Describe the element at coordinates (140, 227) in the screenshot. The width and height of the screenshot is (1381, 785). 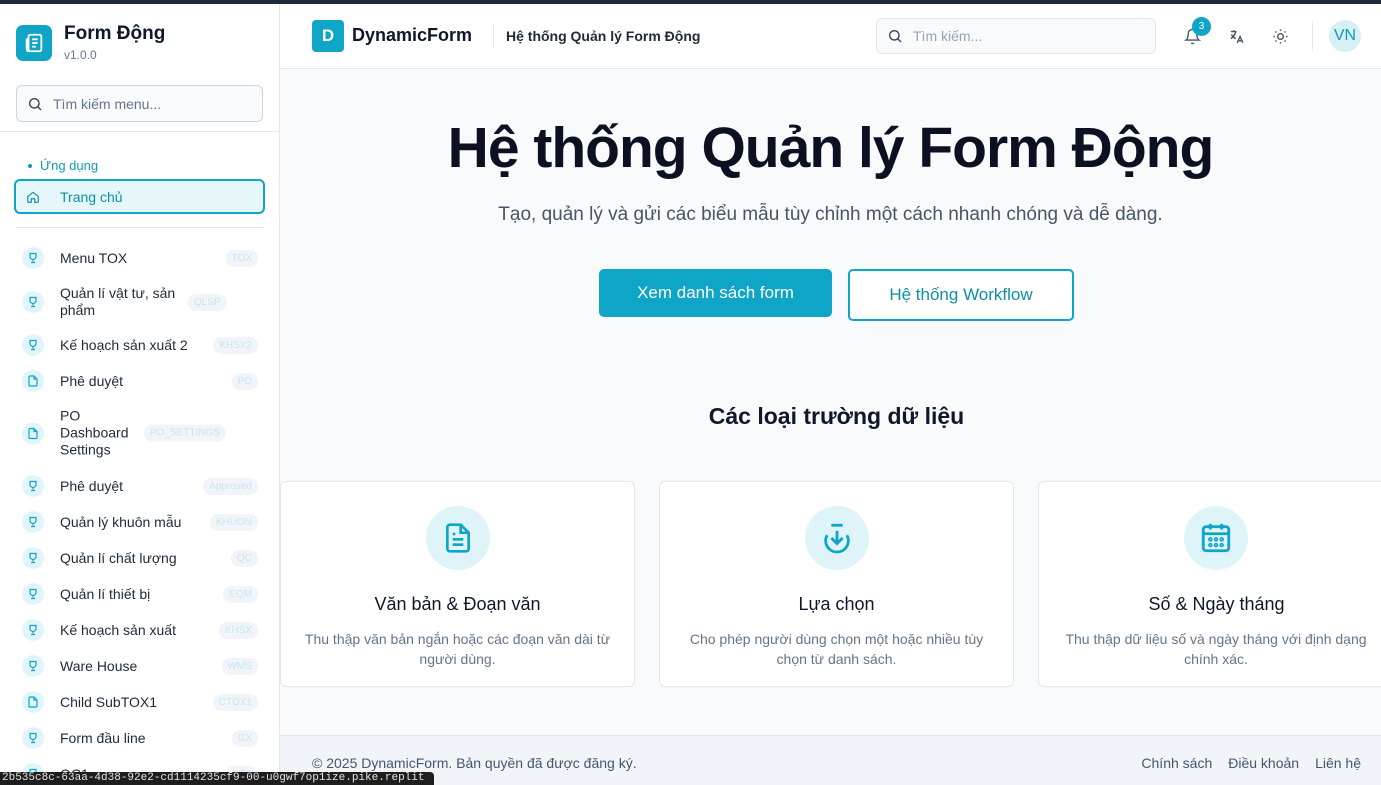
I see `sidebar-separator` at that location.